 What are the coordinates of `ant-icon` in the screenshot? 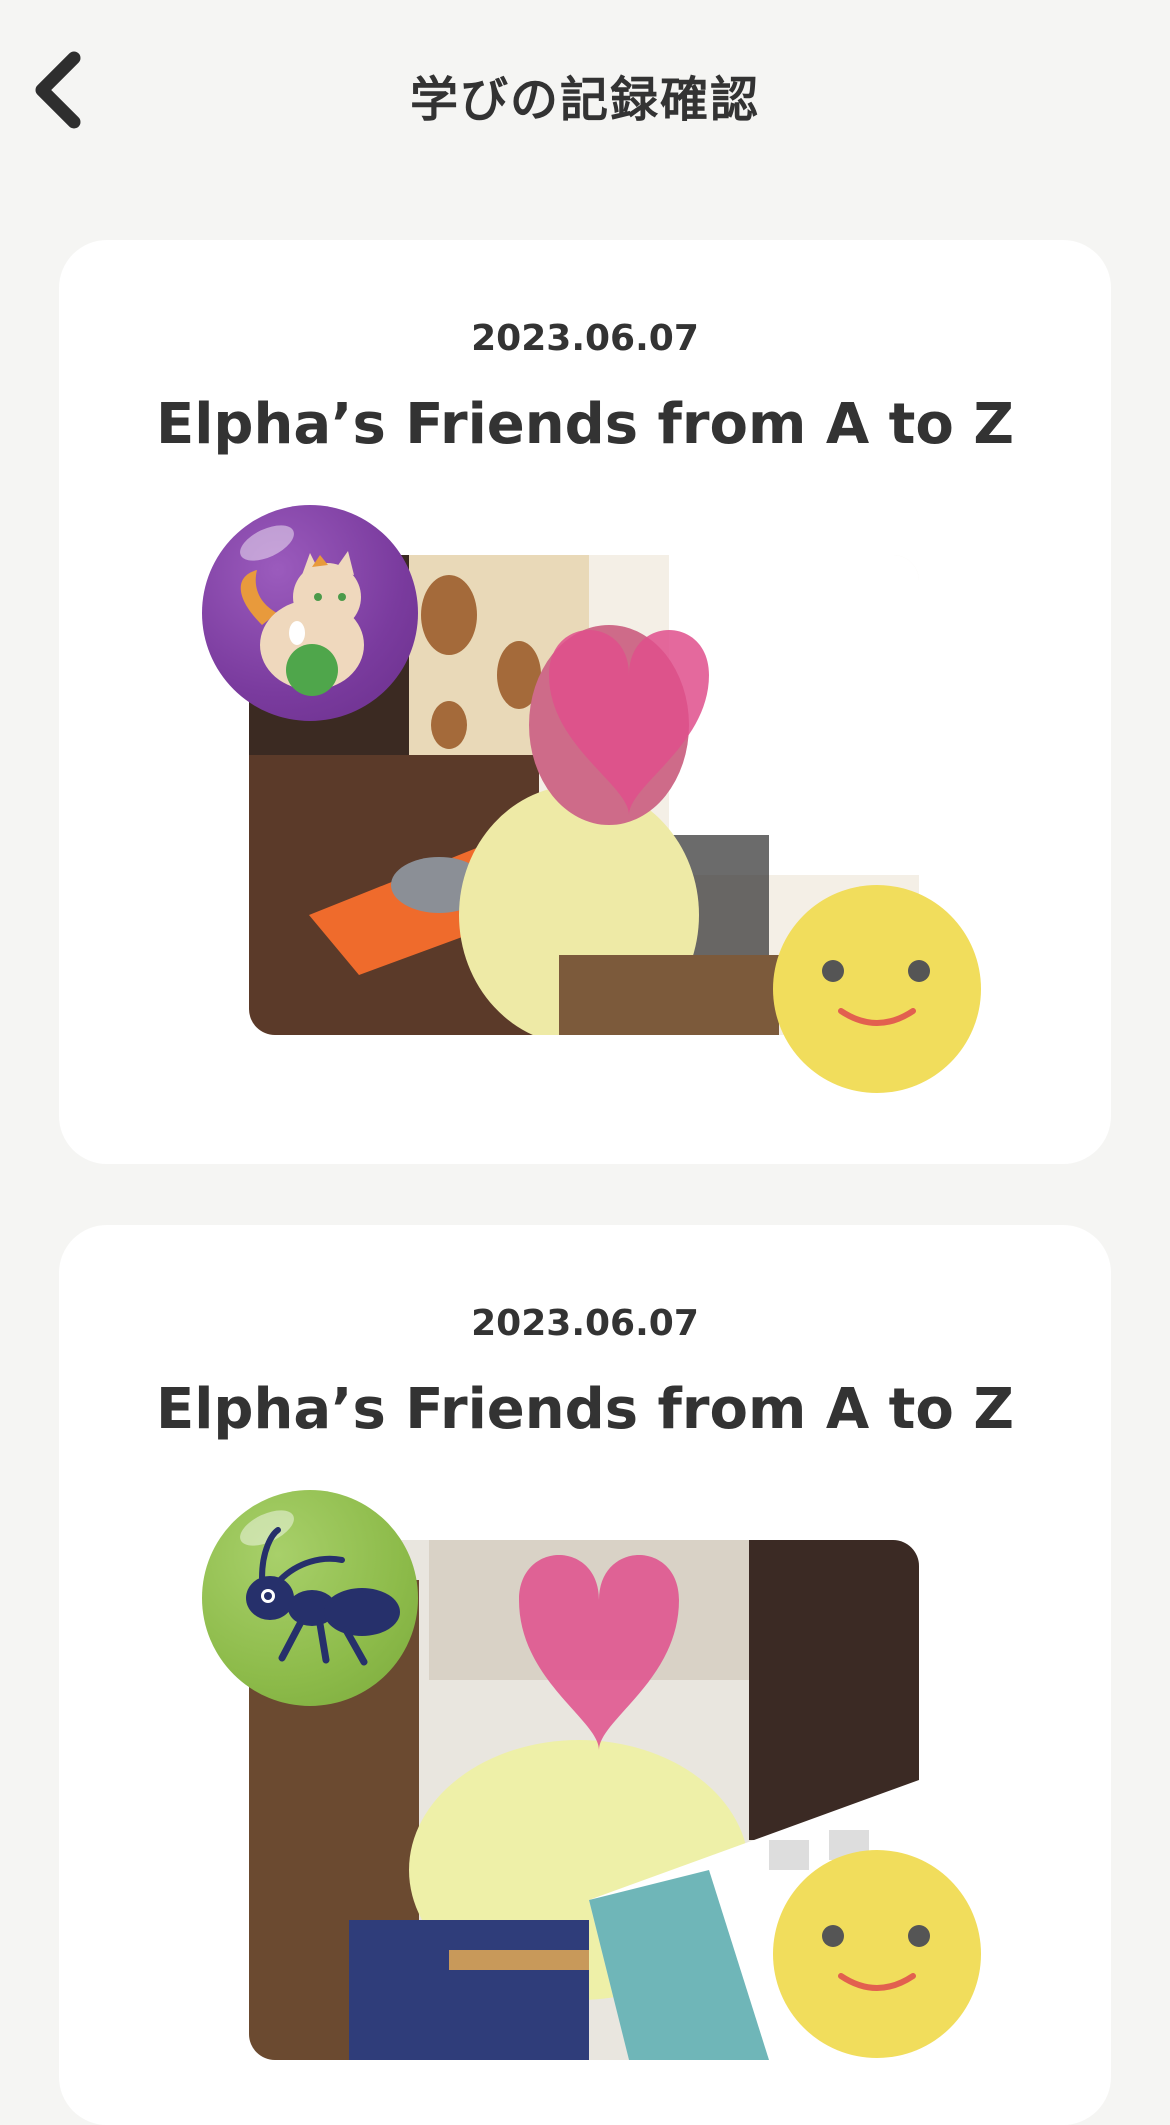 It's located at (323, 1596).